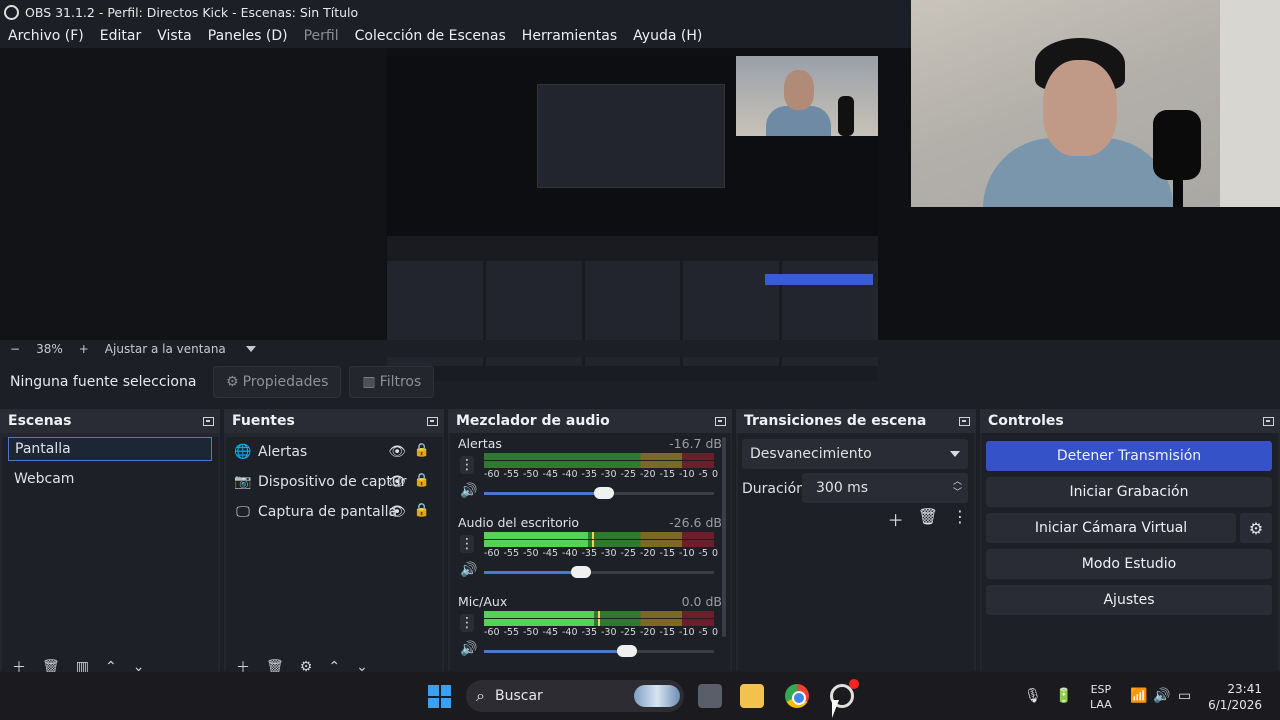 The height and width of the screenshot is (720, 1280). What do you see at coordinates (1161, 696) in the screenshot?
I see `volume-icon: 🔊` at bounding box center [1161, 696].